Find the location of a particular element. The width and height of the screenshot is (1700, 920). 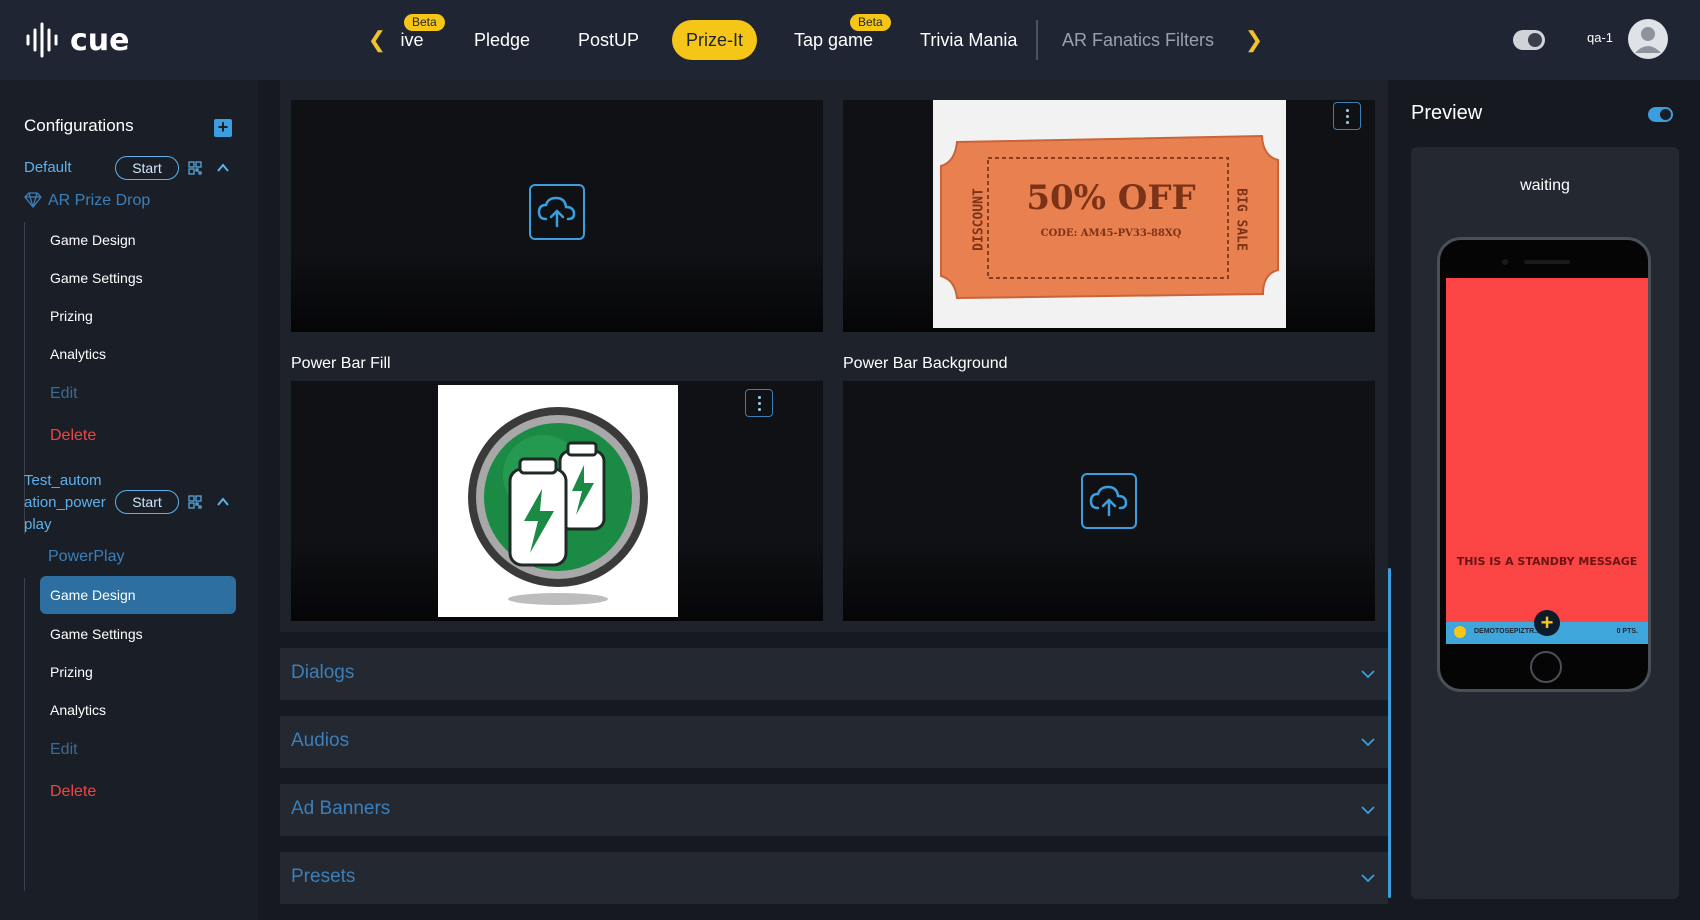

add-configuration-button: + is located at coordinates (223, 127).